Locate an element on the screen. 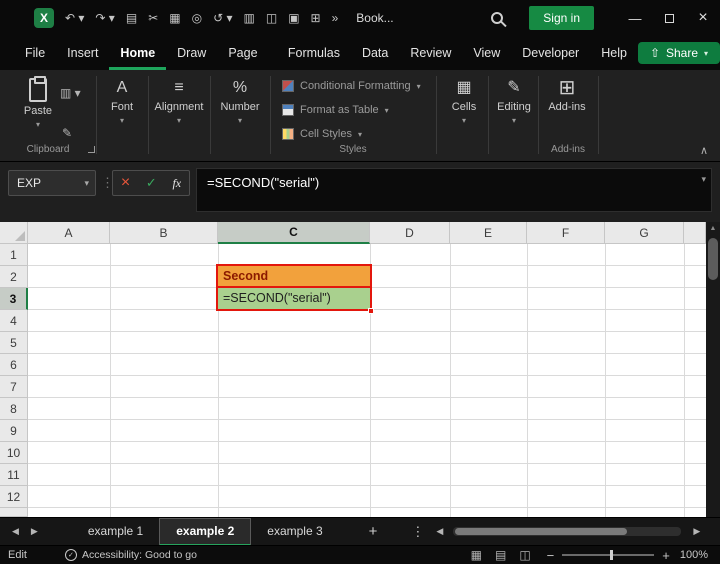  redo-icon: ↷ ▾ is located at coordinates (104, 18).